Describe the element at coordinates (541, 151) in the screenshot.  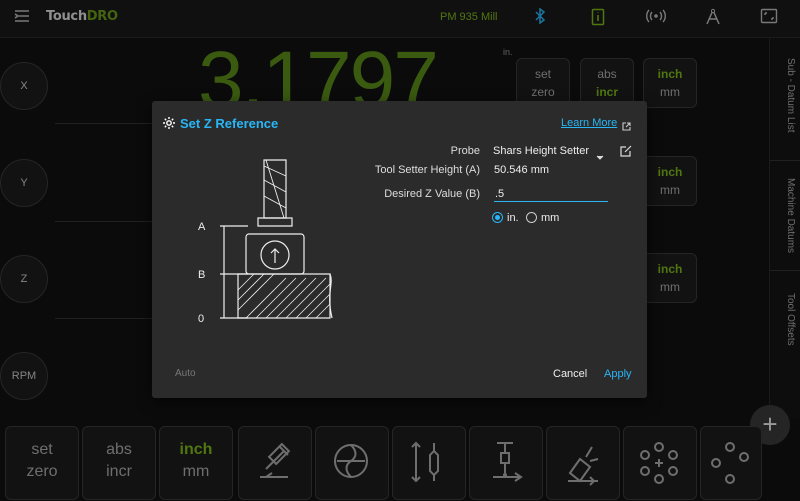
I see `probe-select: Shars Height Setter` at that location.